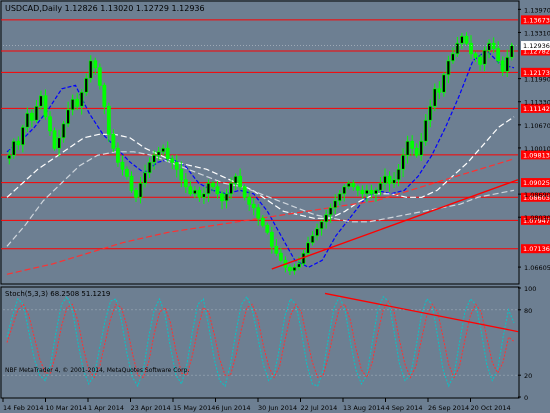 The height and width of the screenshot is (413, 550). I want to click on x-tick-label: 1 Apr 2014, so click(106, 408).